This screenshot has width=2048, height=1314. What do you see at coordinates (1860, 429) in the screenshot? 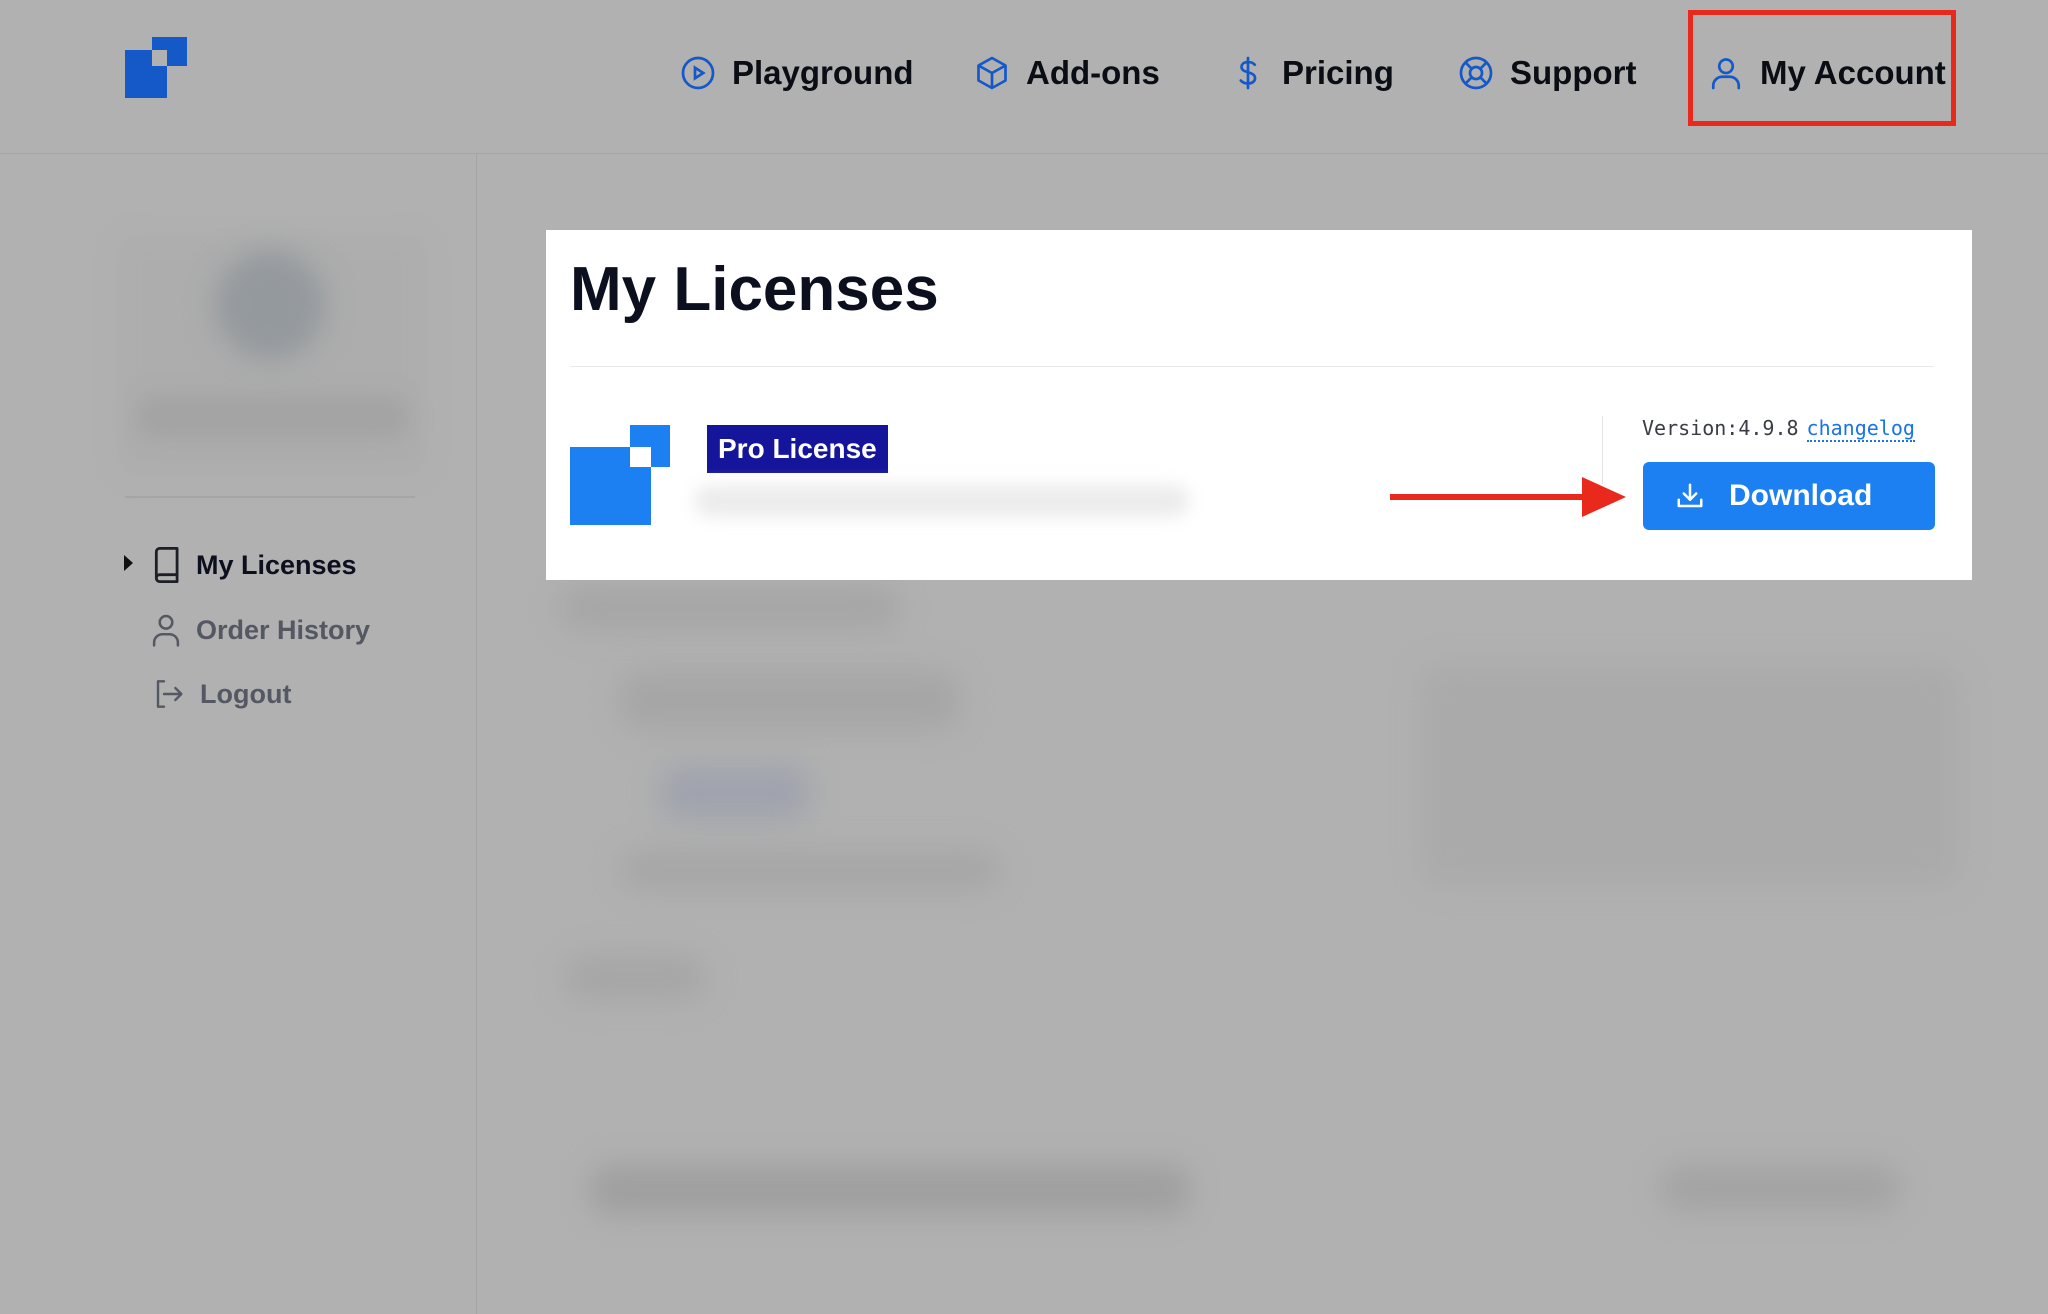
I see `changelog-link: changelog` at bounding box center [1860, 429].